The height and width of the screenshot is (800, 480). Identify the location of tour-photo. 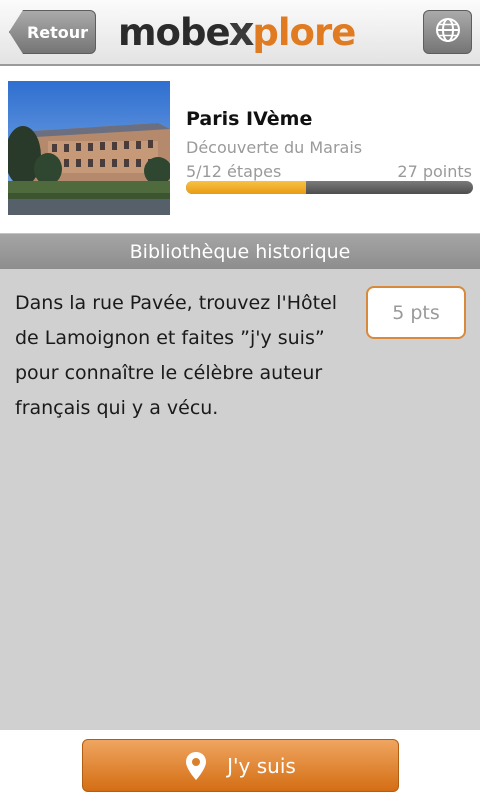
(89, 148).